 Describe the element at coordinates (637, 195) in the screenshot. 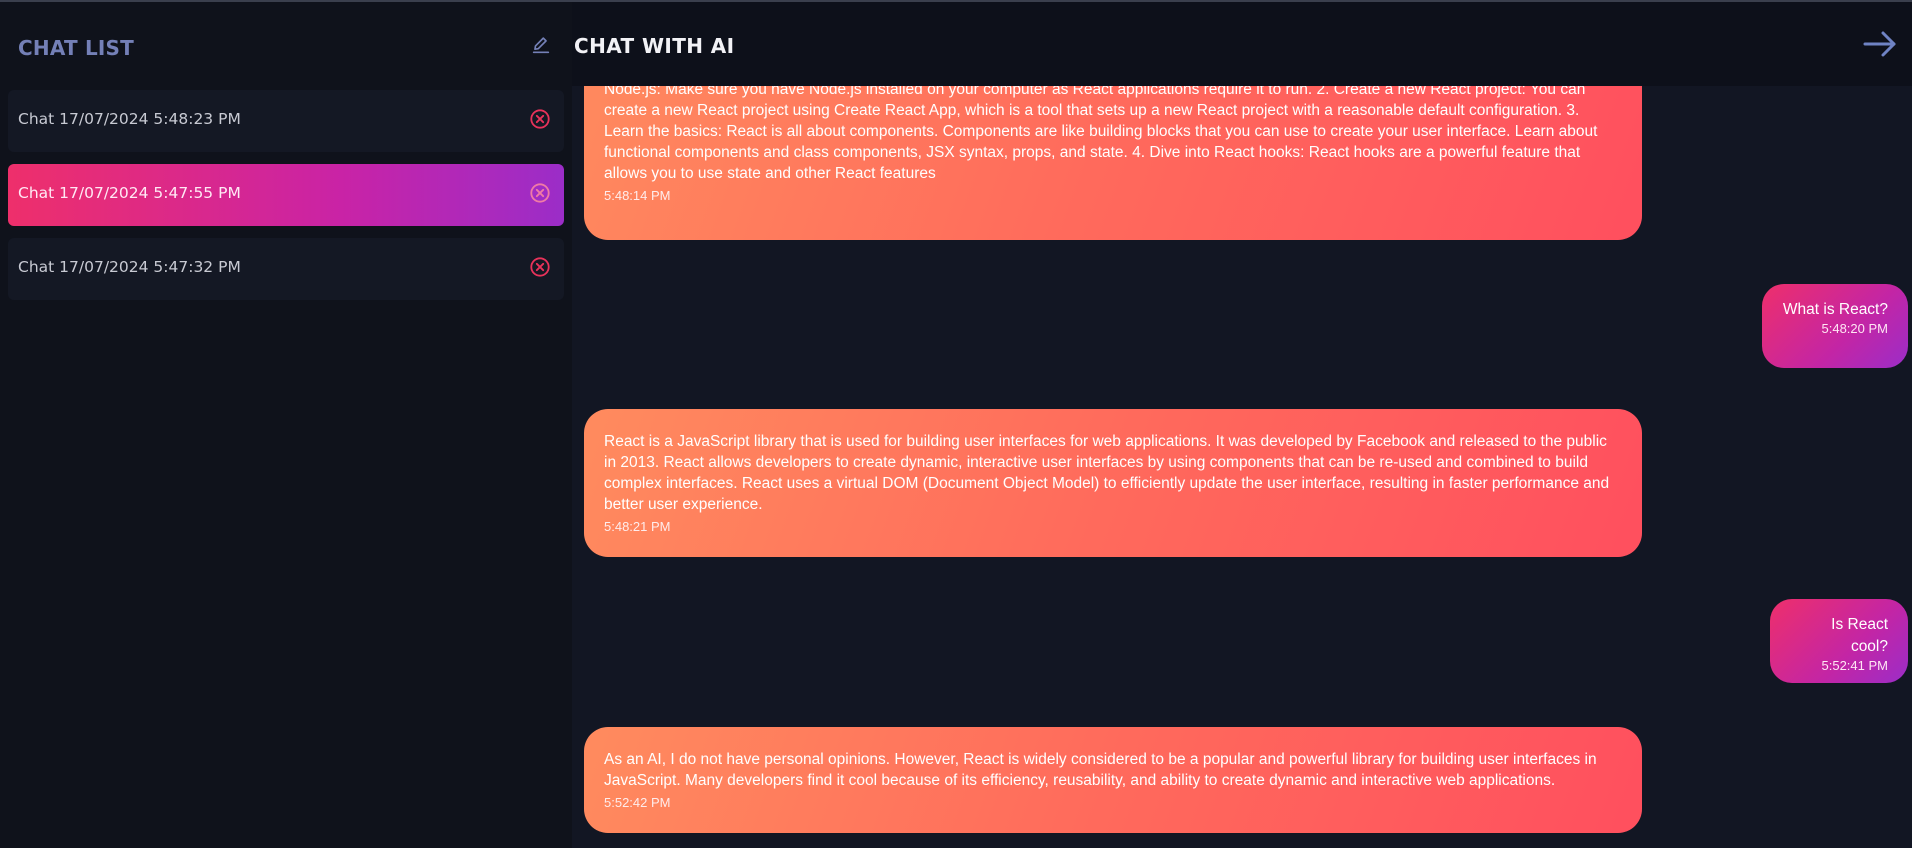

I see `ai-message-time: 5:48:14 PM` at that location.